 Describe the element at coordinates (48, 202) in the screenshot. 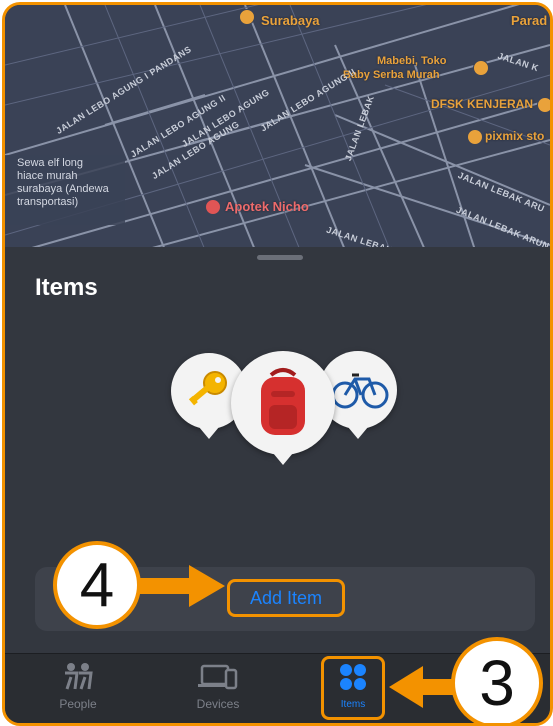

I see `business-line: transportasi)` at that location.